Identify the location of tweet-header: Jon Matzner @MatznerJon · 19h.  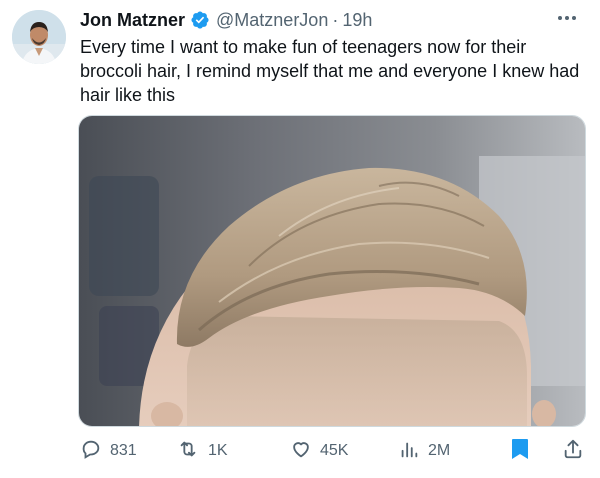
(226, 20).